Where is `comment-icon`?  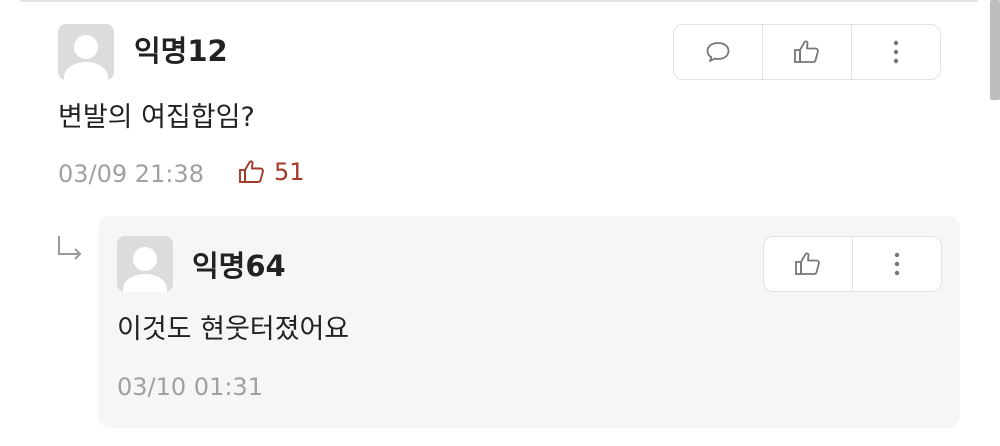
comment-icon is located at coordinates (718, 52).